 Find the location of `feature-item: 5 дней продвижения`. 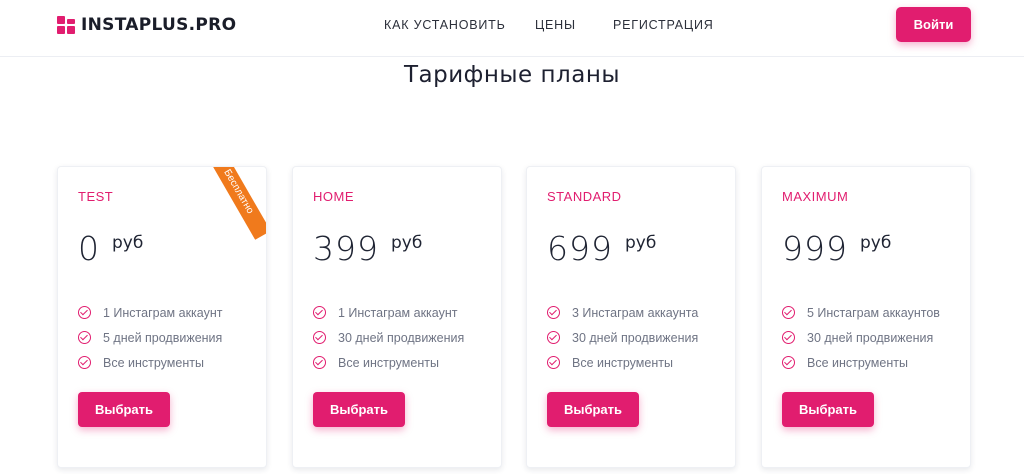

feature-item: 5 дней продвижения is located at coordinates (150, 337).